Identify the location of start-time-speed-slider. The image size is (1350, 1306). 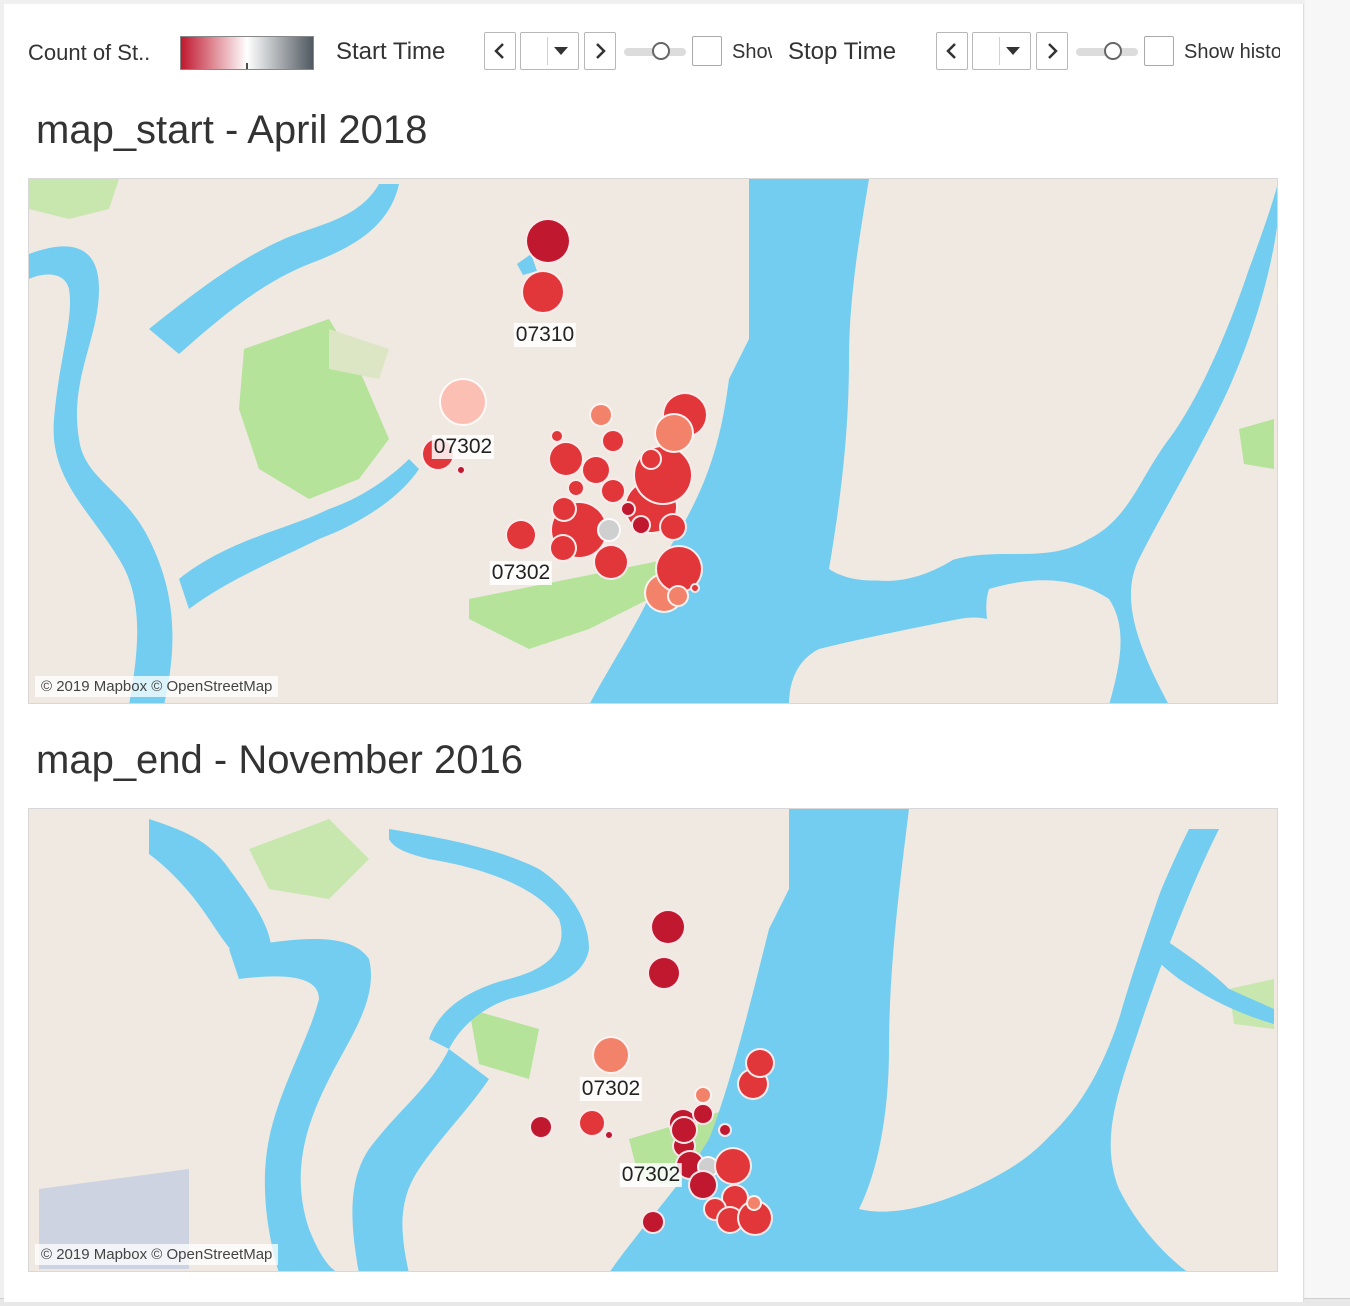
(655, 51).